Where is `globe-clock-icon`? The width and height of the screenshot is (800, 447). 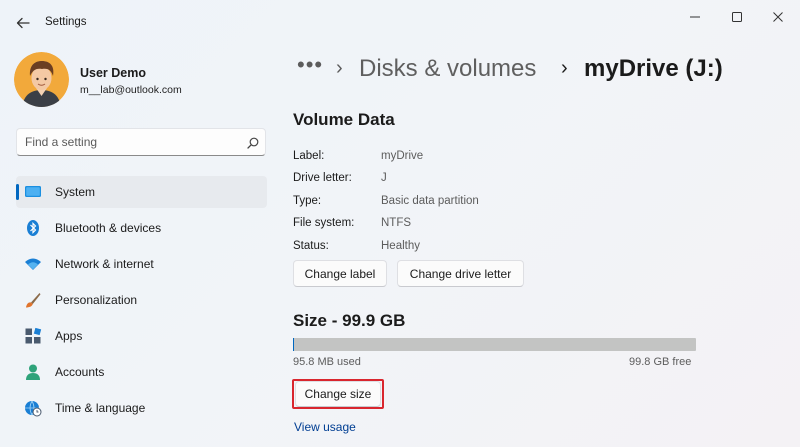
globe-clock-icon is located at coordinates (33, 408).